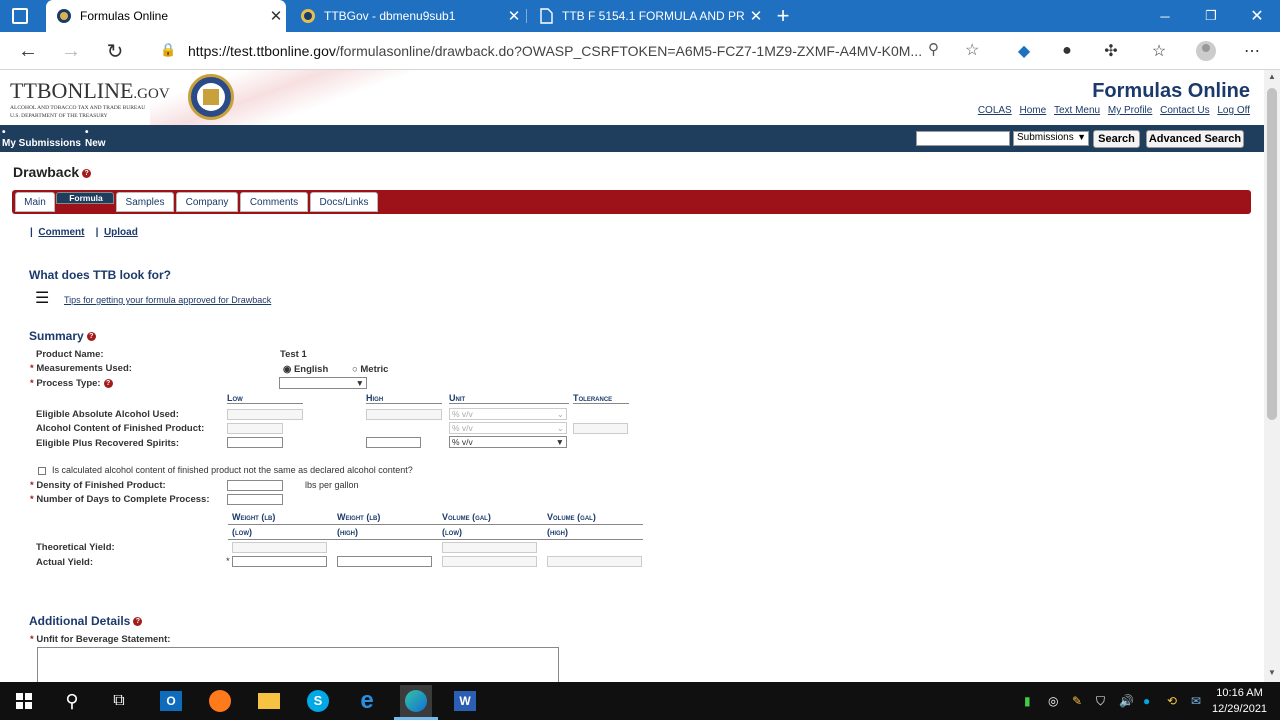 Image resolution: width=1280 pixels, height=720 pixels. What do you see at coordinates (1126, 701) in the screenshot?
I see `volume-icon: 🔊` at bounding box center [1126, 701].